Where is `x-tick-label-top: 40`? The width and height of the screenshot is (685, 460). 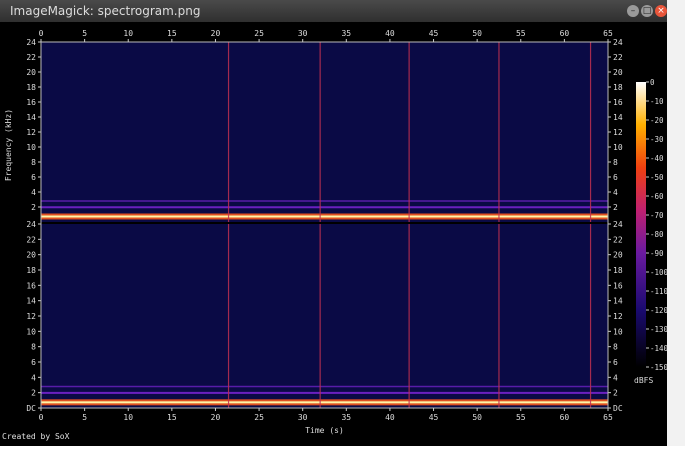 x-tick-label-top: 40 is located at coordinates (390, 33).